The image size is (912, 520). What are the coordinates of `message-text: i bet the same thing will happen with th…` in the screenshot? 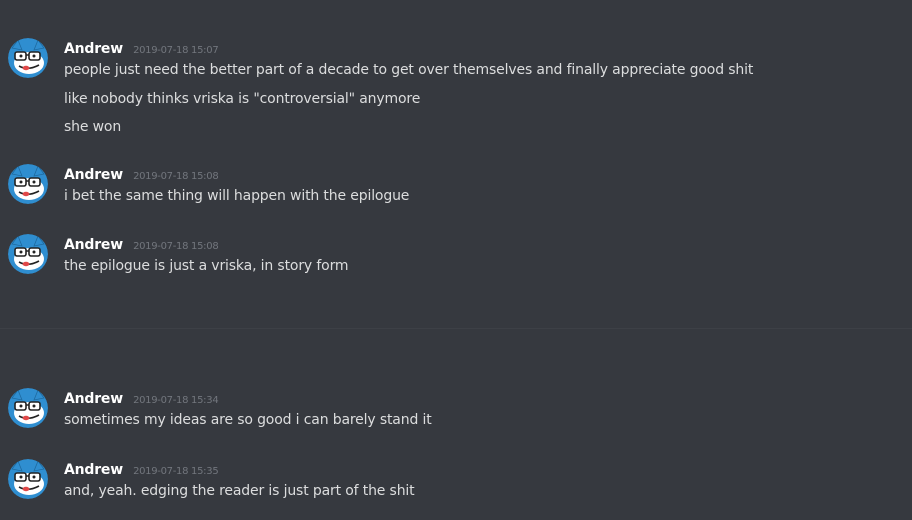 It's located at (237, 196).